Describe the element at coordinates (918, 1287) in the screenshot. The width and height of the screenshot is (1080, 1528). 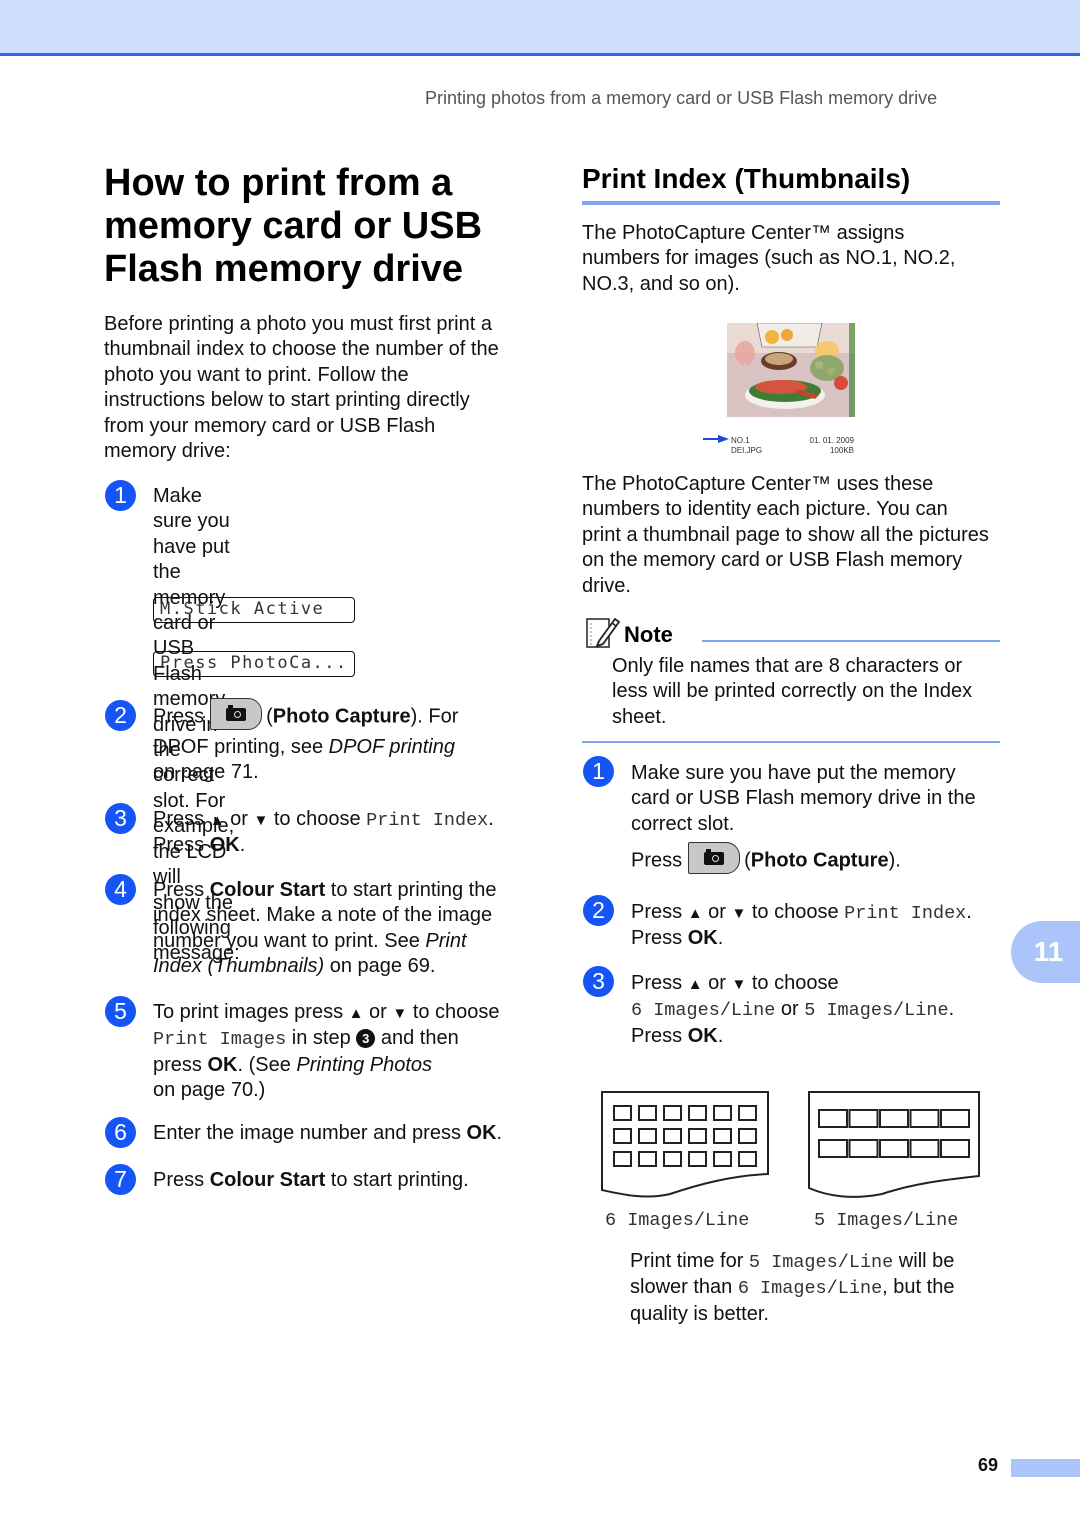
I see `text: , but the` at that location.